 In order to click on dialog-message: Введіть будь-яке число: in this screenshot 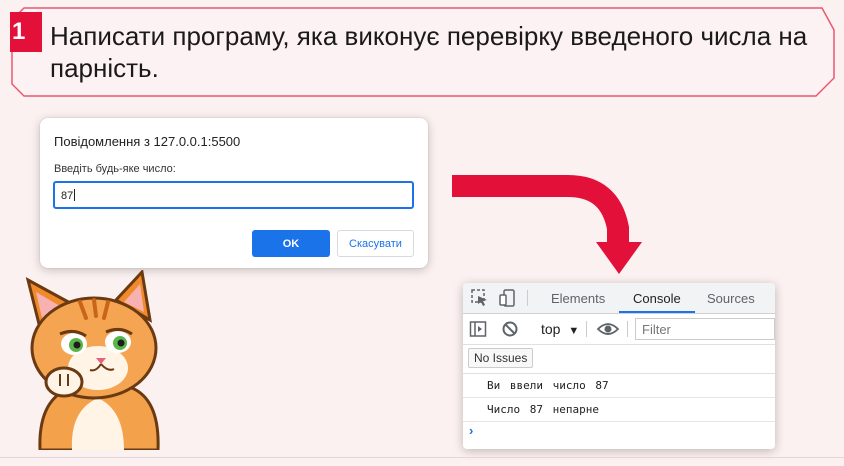, I will do `click(115, 169)`.